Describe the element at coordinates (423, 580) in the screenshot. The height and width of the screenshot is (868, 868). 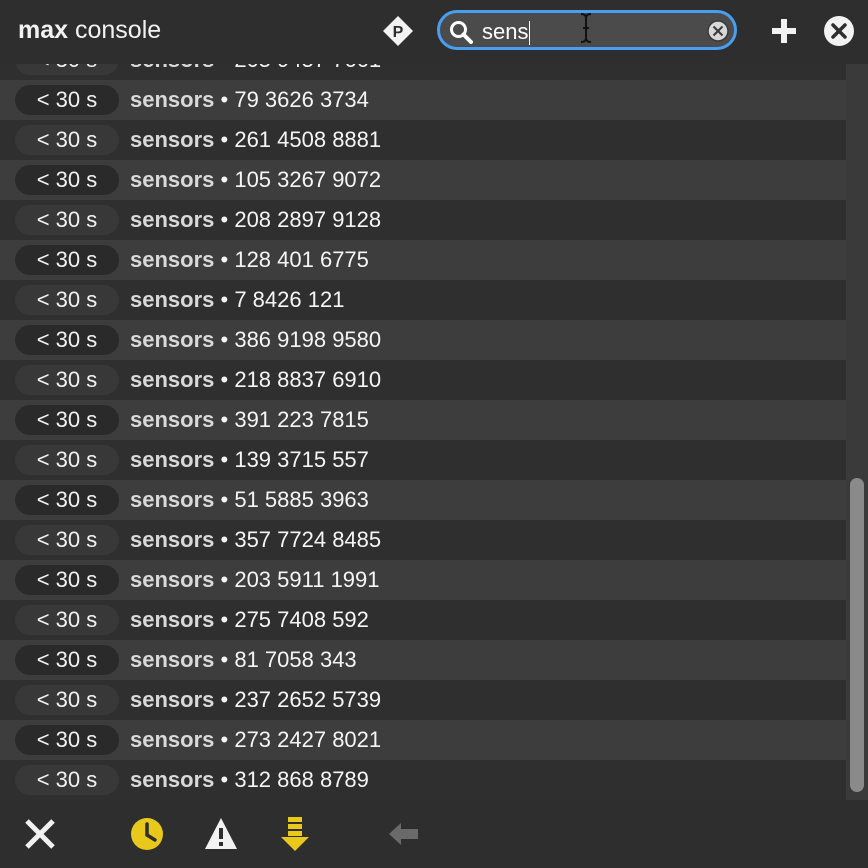
I see `log-row: < 30 s sensors • 203 5911 1991` at that location.